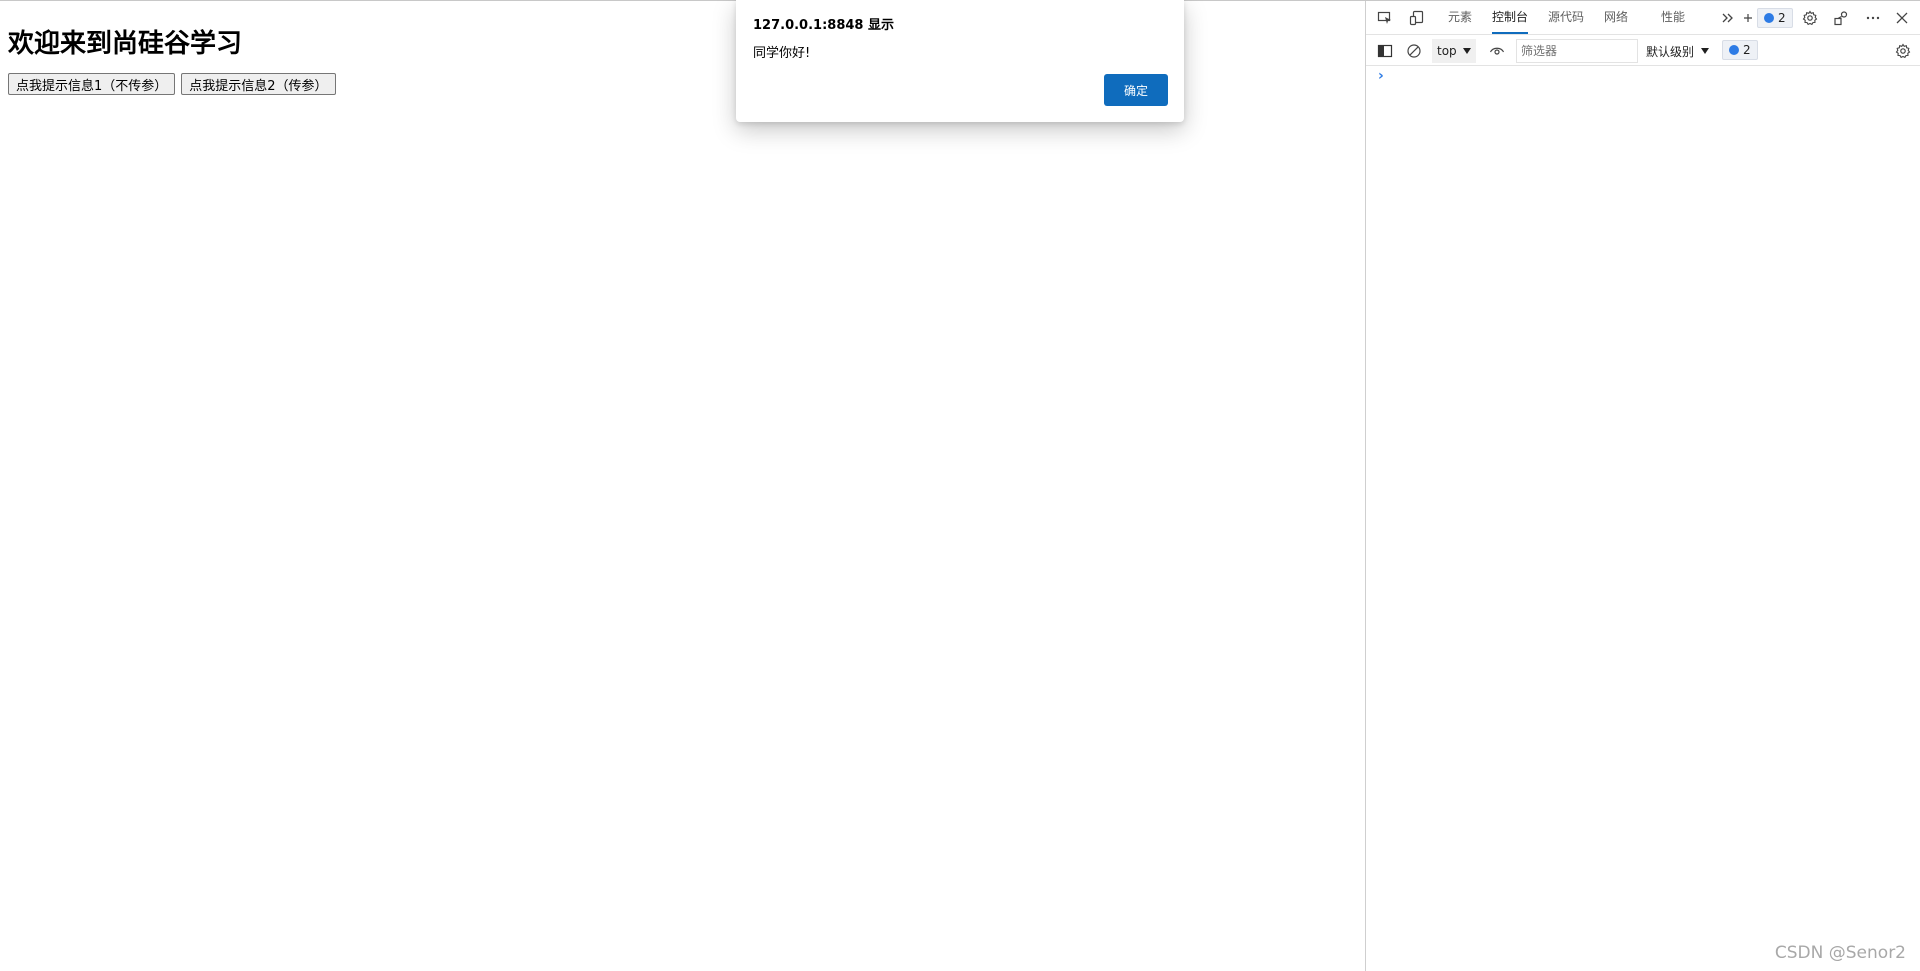 This screenshot has width=1920, height=971. I want to click on issues-count: 2, so click(1782, 18).